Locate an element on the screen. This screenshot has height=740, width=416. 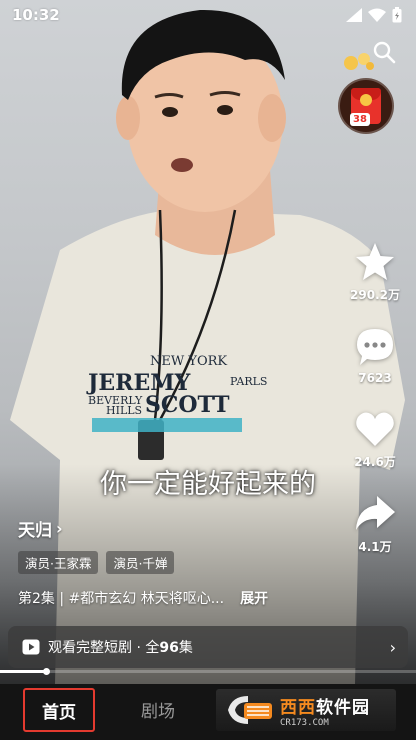
wifi-icon is located at coordinates (377, 15).